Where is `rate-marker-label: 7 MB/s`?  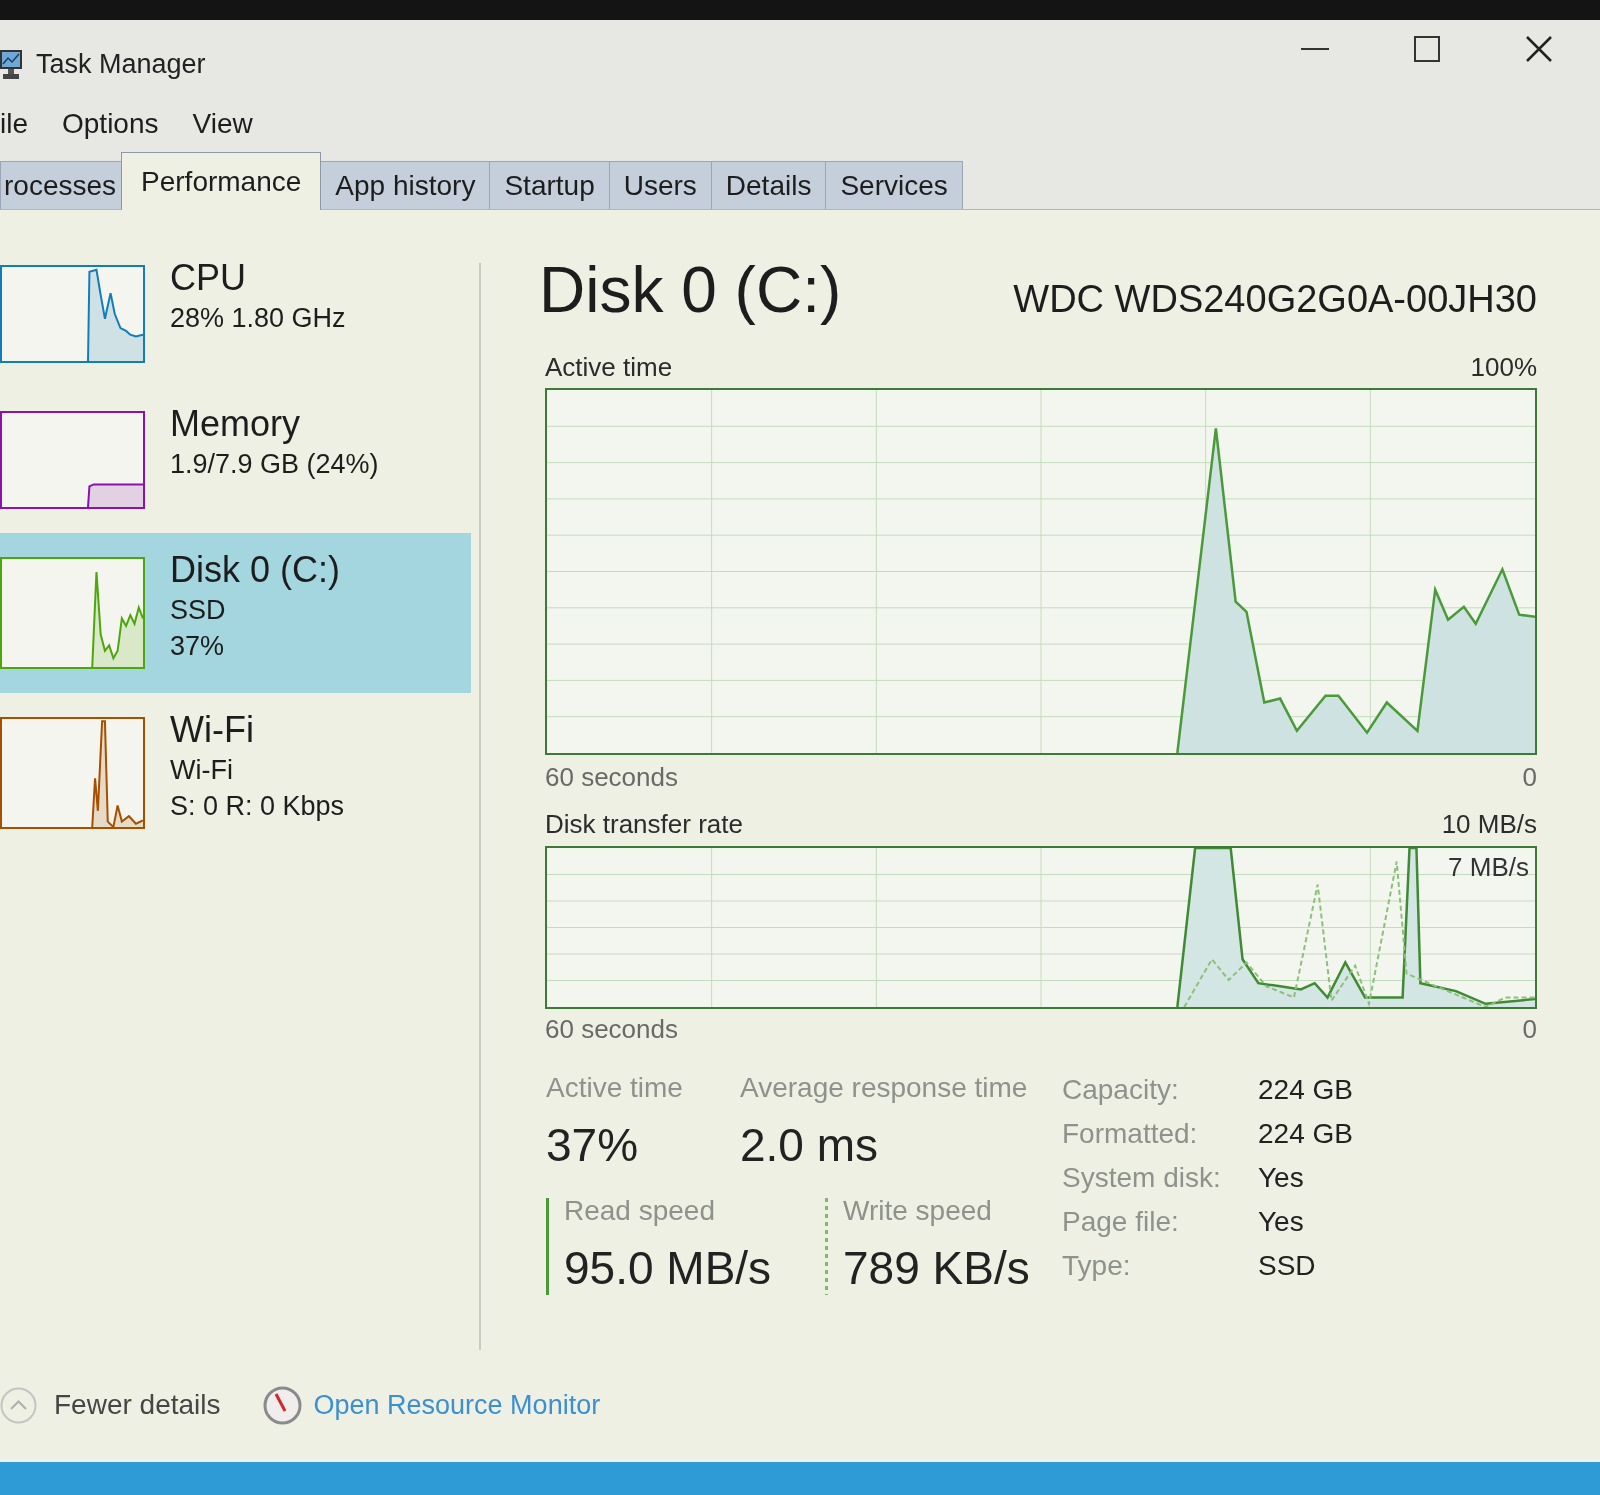
rate-marker-label: 7 MB/s is located at coordinates (1488, 867).